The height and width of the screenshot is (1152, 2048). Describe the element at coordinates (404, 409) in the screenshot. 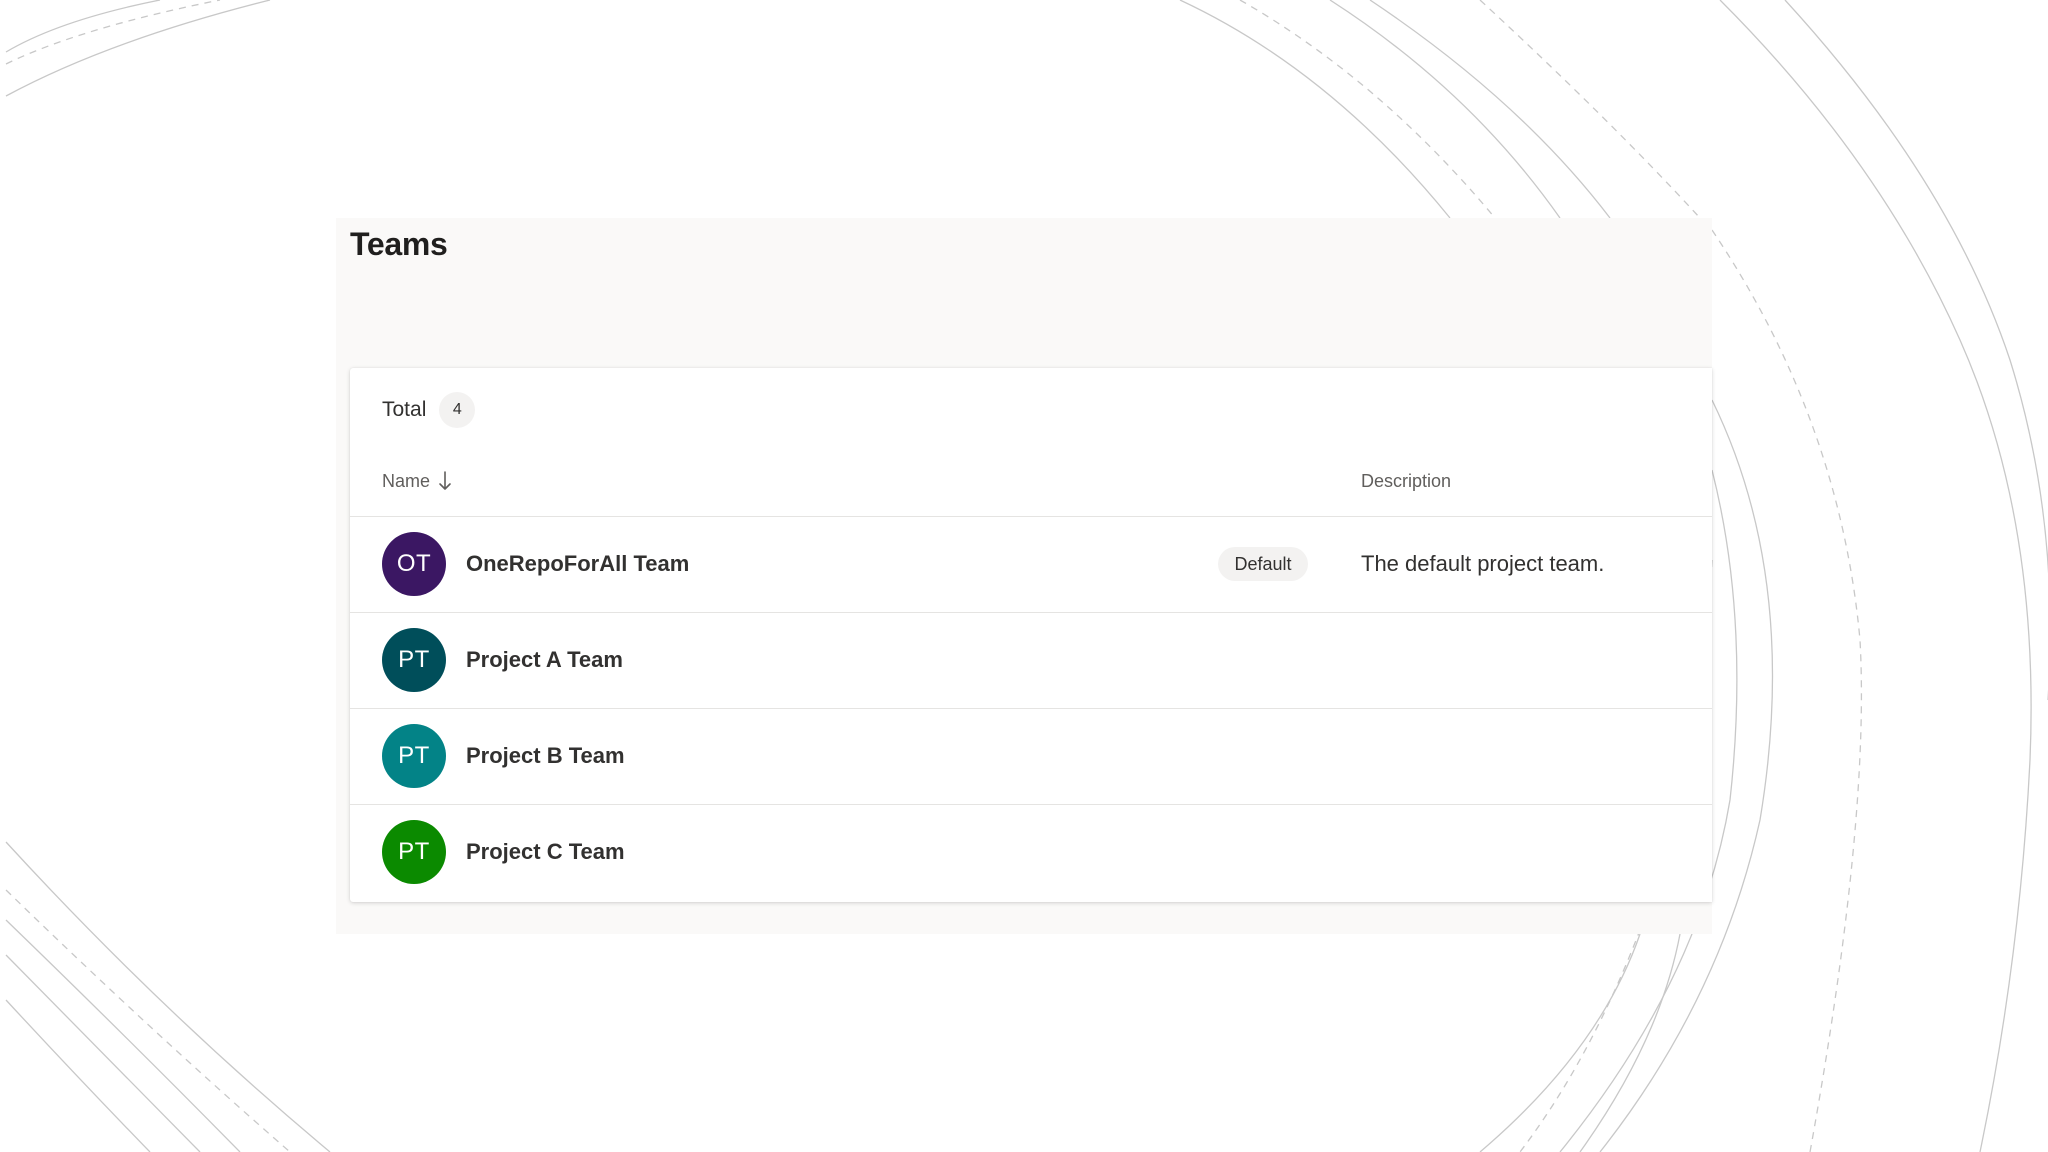

I see `total-label: Total` at that location.